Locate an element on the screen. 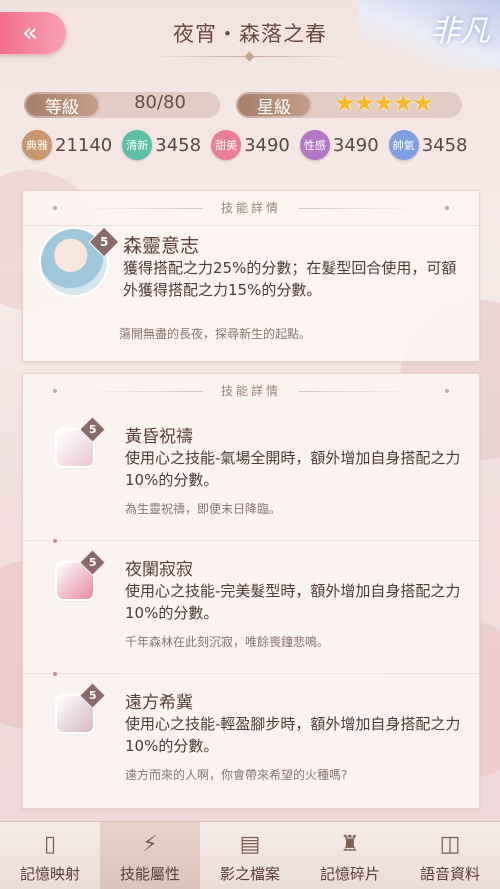  document-icon: ▤ is located at coordinates (250, 844).